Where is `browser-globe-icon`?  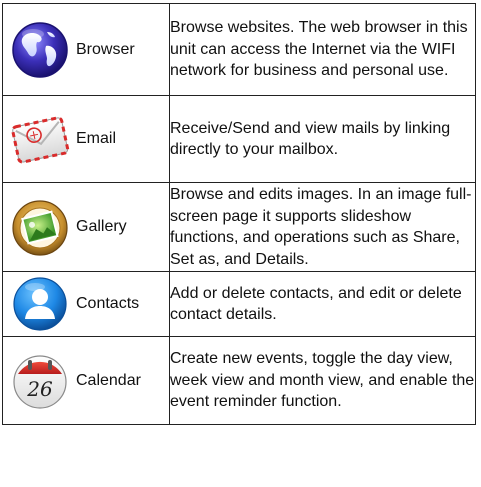
browser-globe-icon is located at coordinates (40, 50).